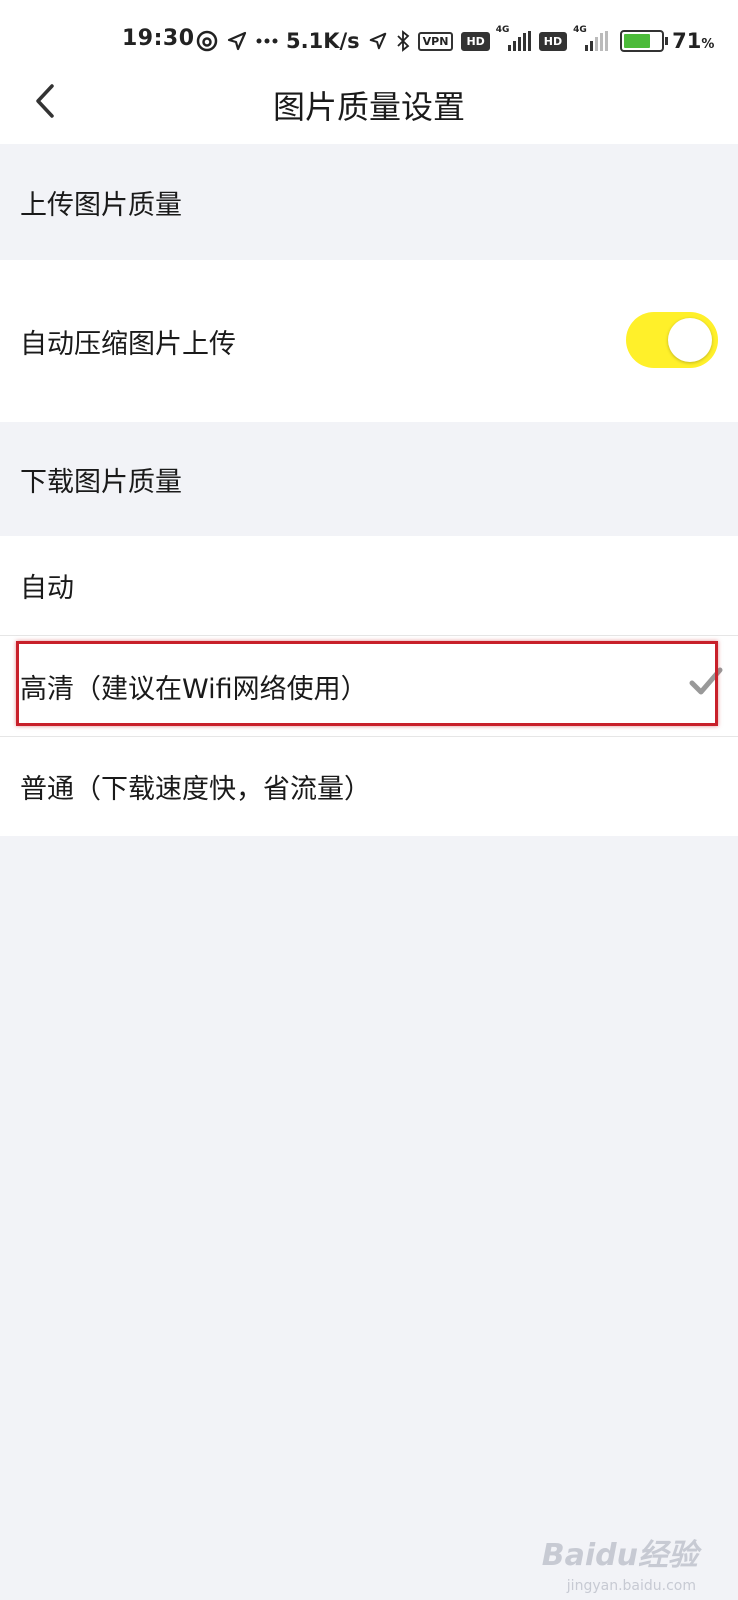  I want to click on location-arrow-icon, so click(237, 41).